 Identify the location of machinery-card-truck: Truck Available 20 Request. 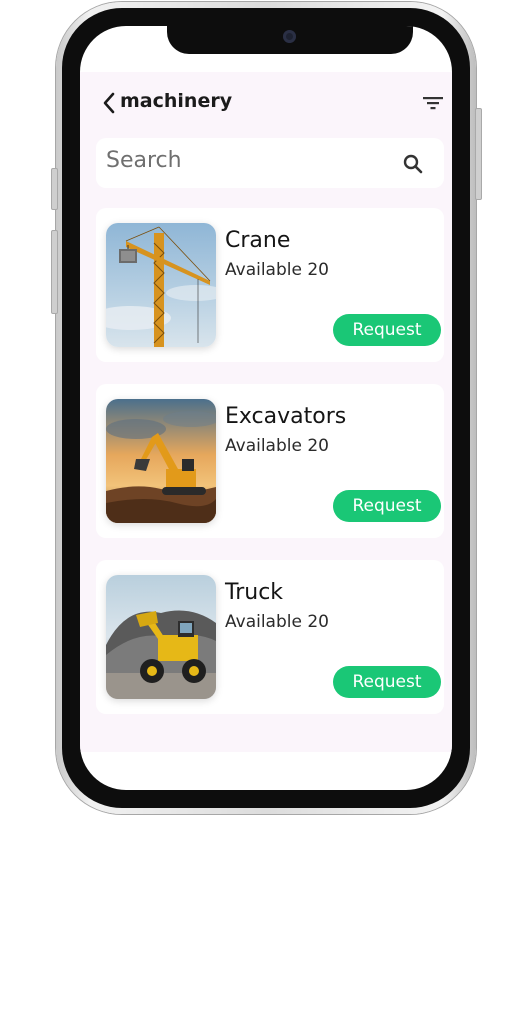
(270, 637).